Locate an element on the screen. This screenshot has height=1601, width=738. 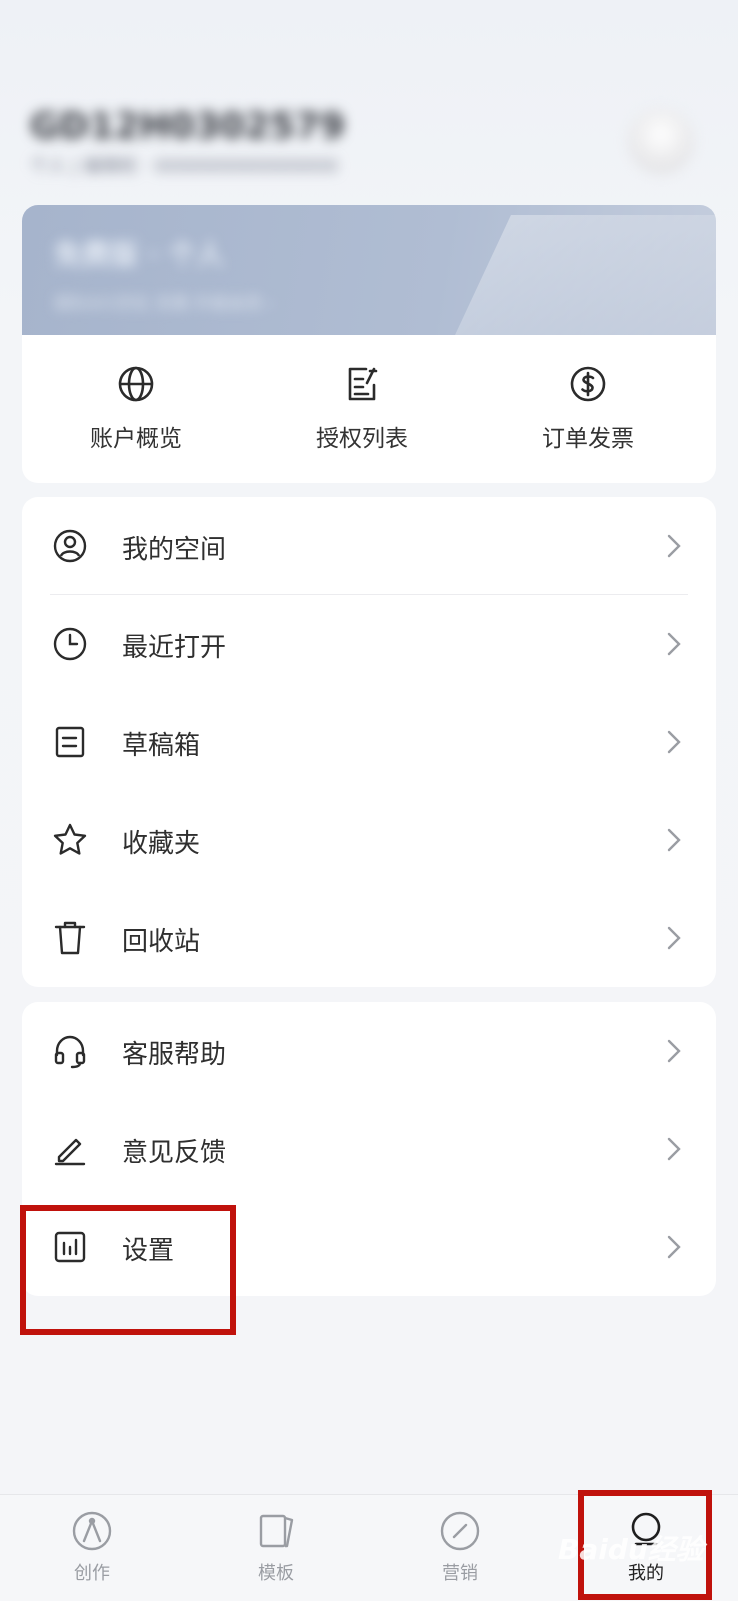
tab-label: 创作 is located at coordinates (92, 1573).